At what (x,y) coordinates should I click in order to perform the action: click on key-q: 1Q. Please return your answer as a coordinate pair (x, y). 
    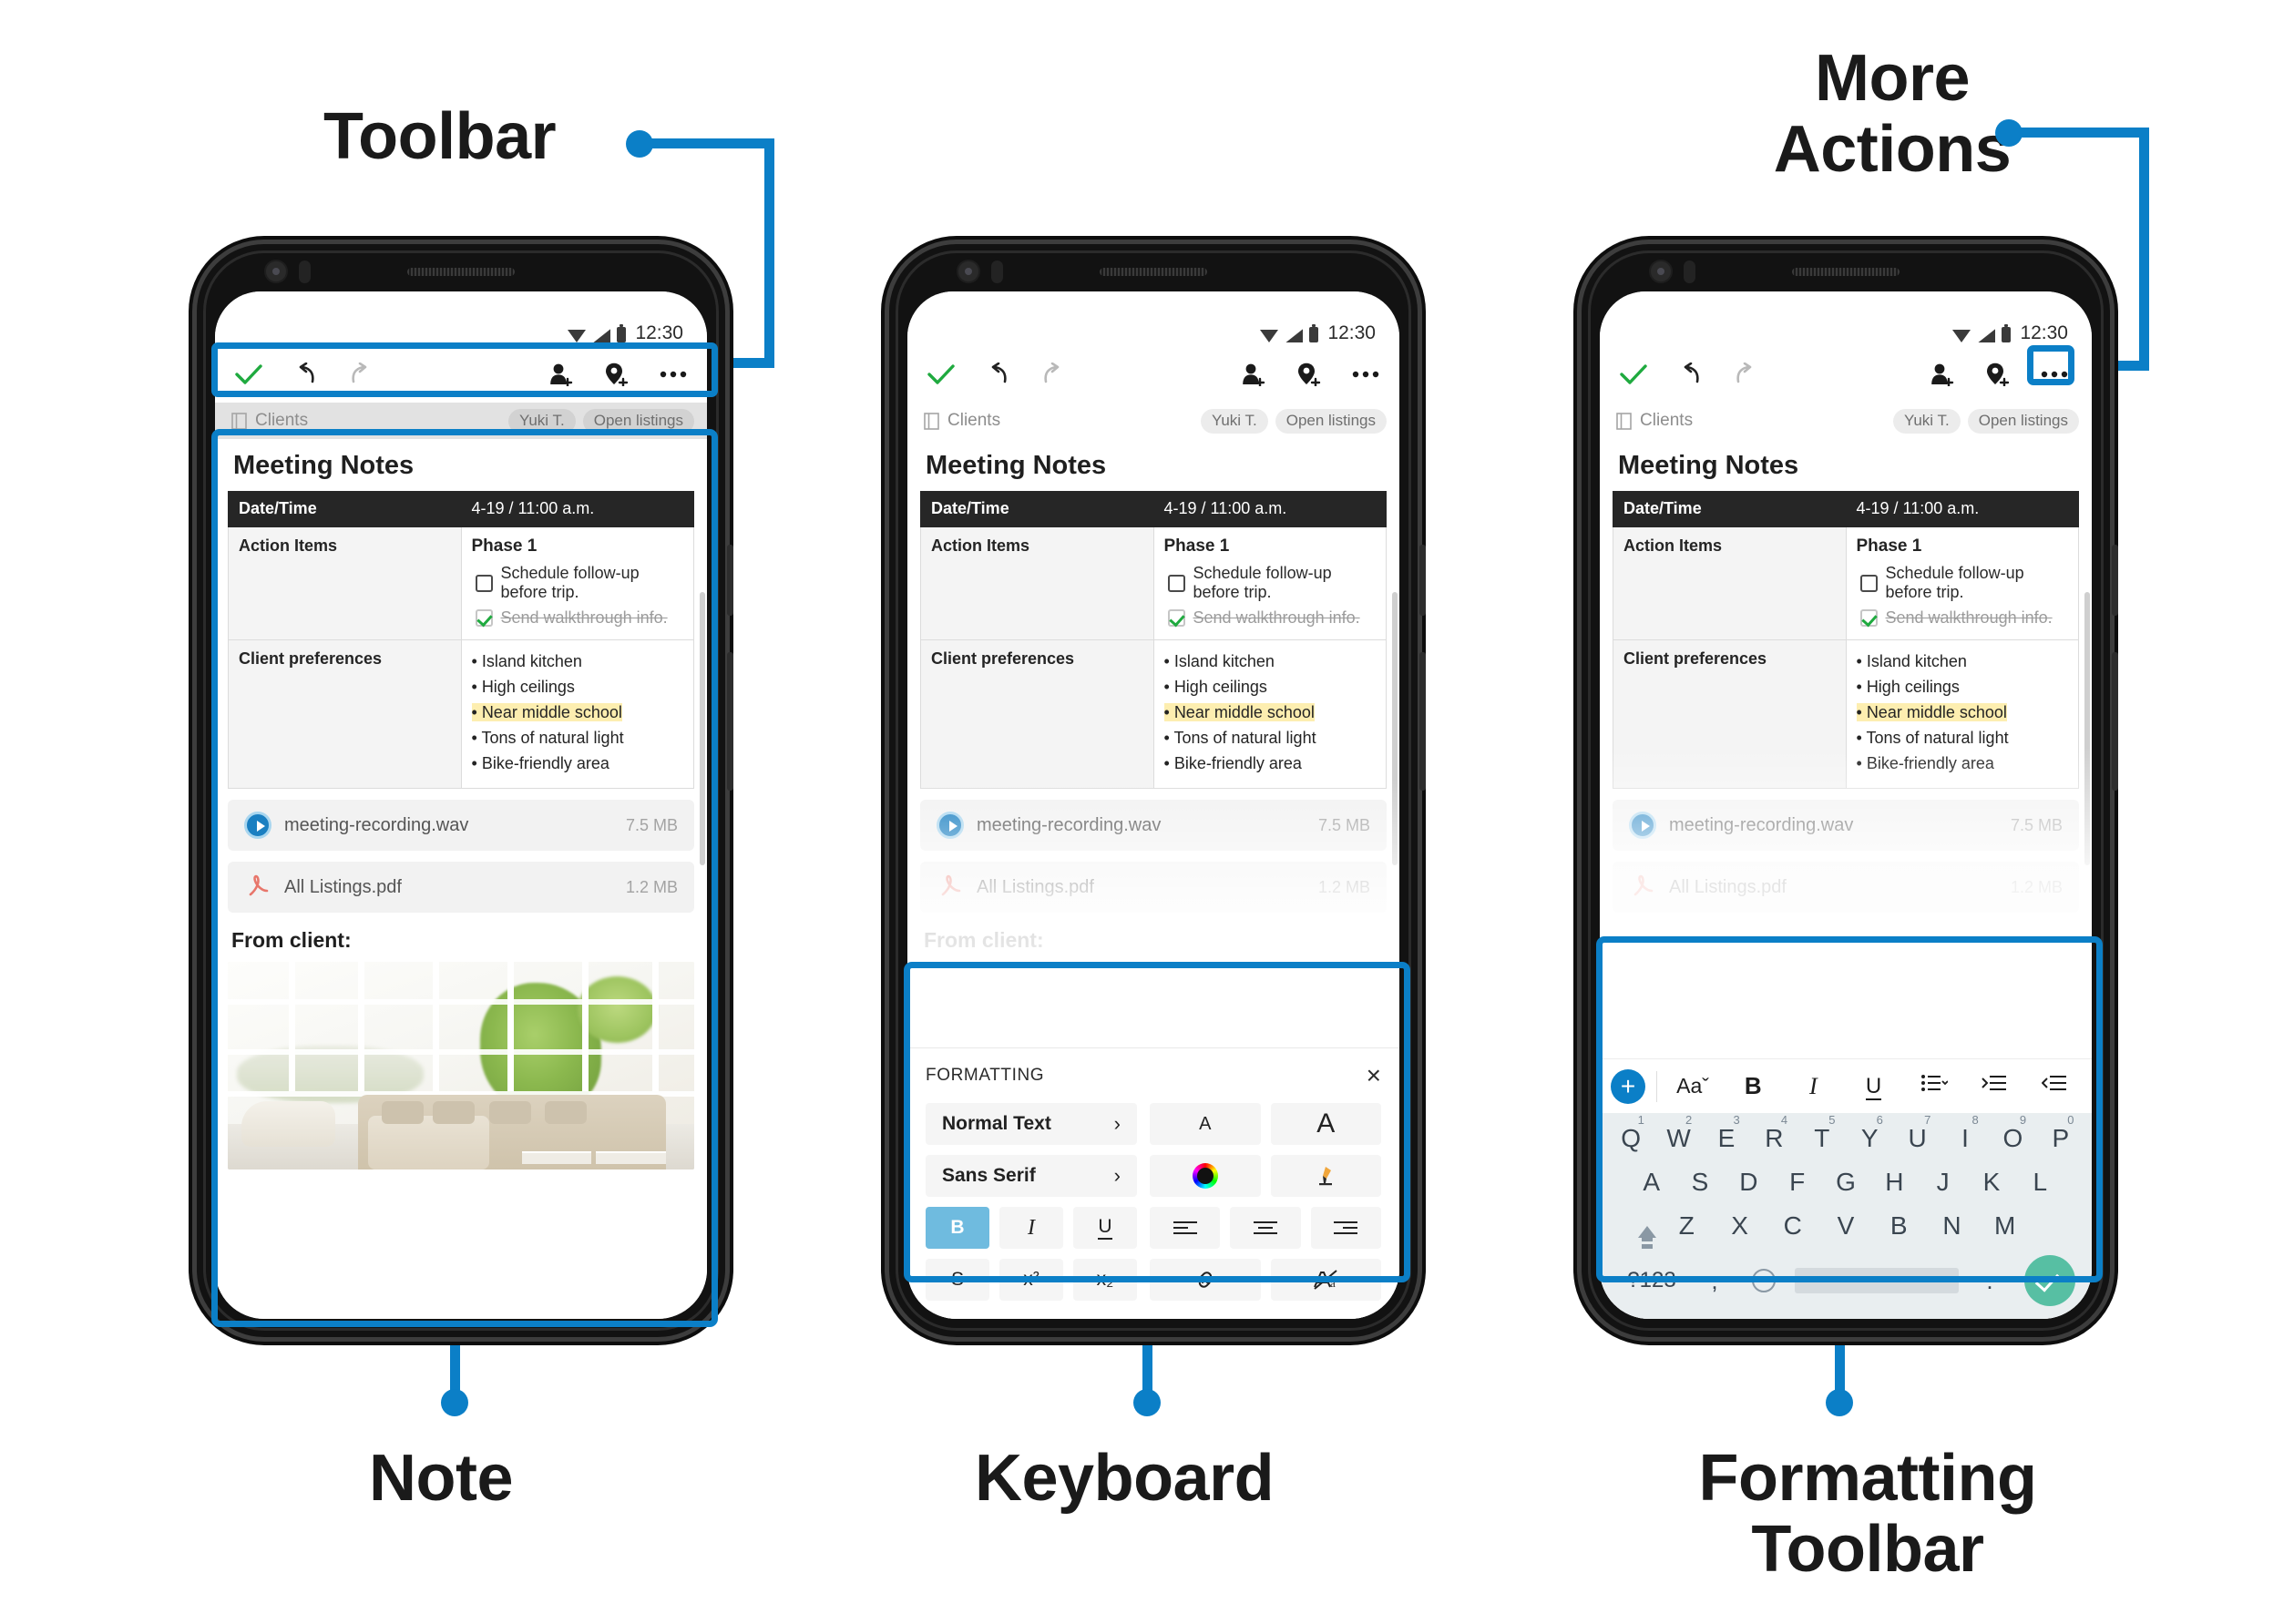
    Looking at the image, I should click on (1630, 1133).